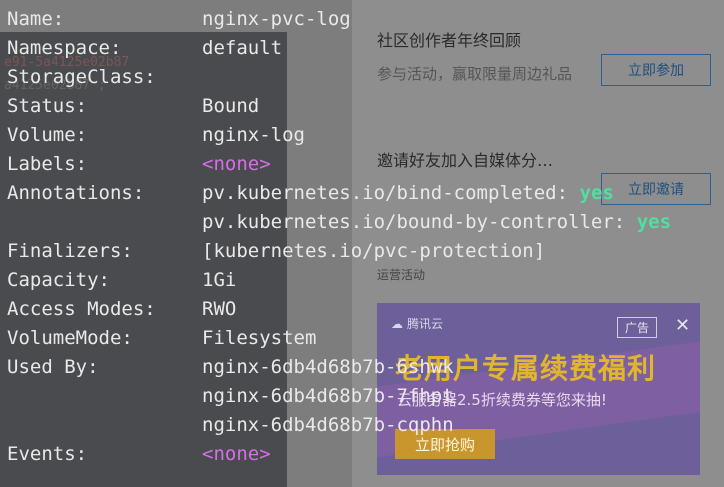 The image size is (724, 487). Describe the element at coordinates (64, 47) in the screenshot. I see `field-key: Namespace:` at that location.